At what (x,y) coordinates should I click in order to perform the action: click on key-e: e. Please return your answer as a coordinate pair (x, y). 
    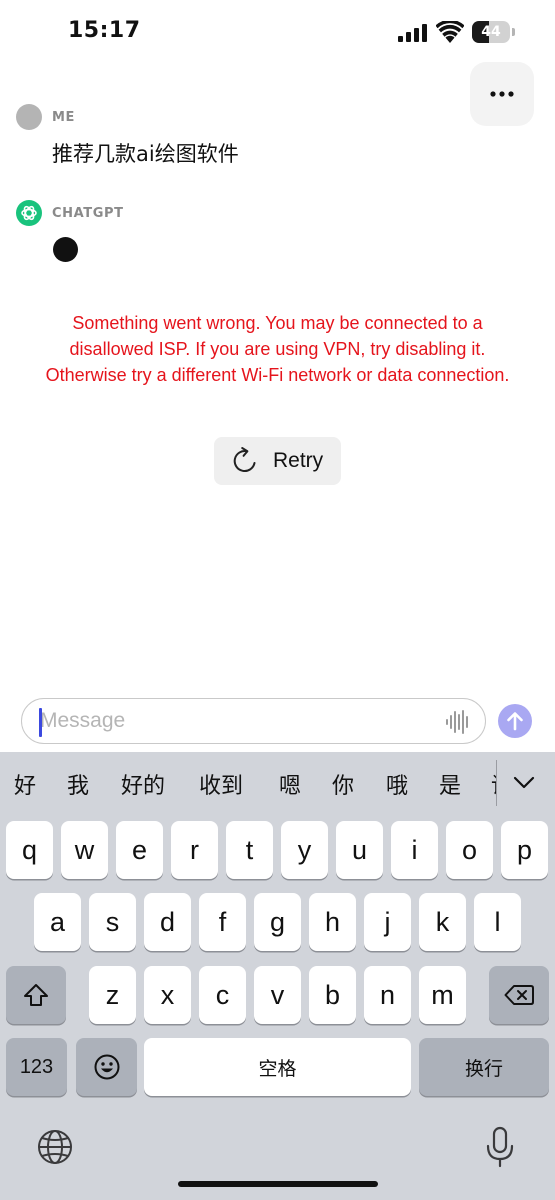
    Looking at the image, I should click on (139, 850).